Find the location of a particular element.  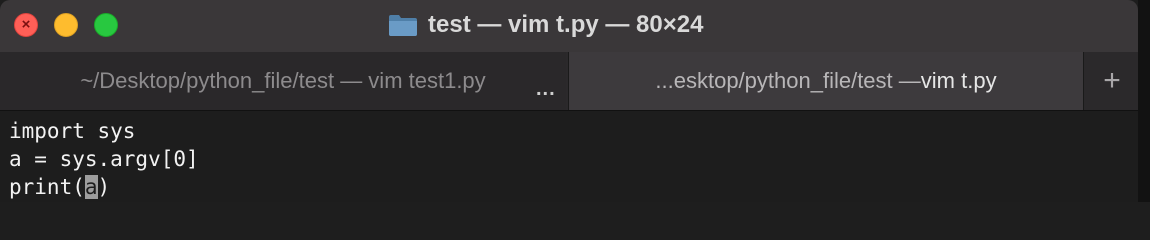

code-text-before-cursor: print( is located at coordinates (47, 187).